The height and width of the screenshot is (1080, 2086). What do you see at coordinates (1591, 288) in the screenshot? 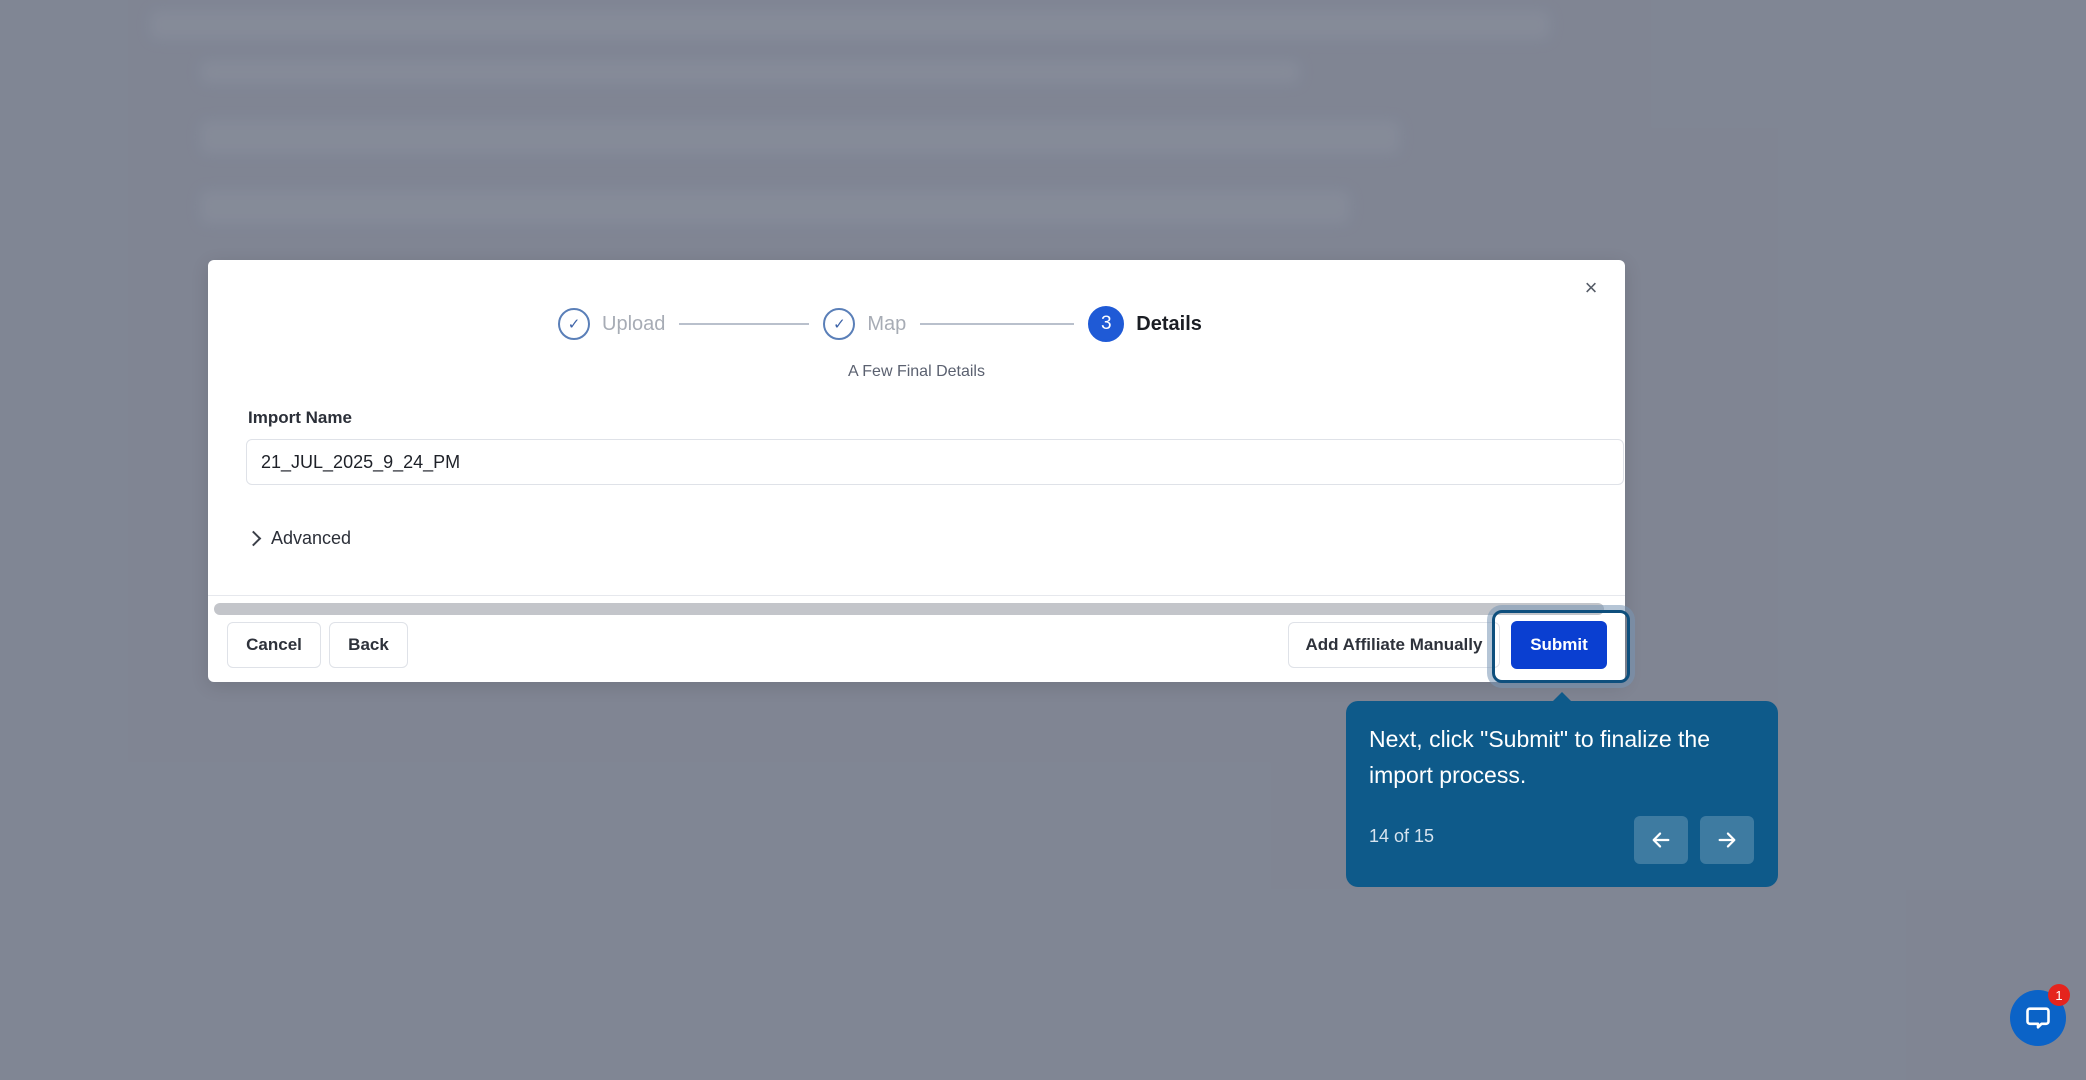
I see `close-icon: ×` at bounding box center [1591, 288].